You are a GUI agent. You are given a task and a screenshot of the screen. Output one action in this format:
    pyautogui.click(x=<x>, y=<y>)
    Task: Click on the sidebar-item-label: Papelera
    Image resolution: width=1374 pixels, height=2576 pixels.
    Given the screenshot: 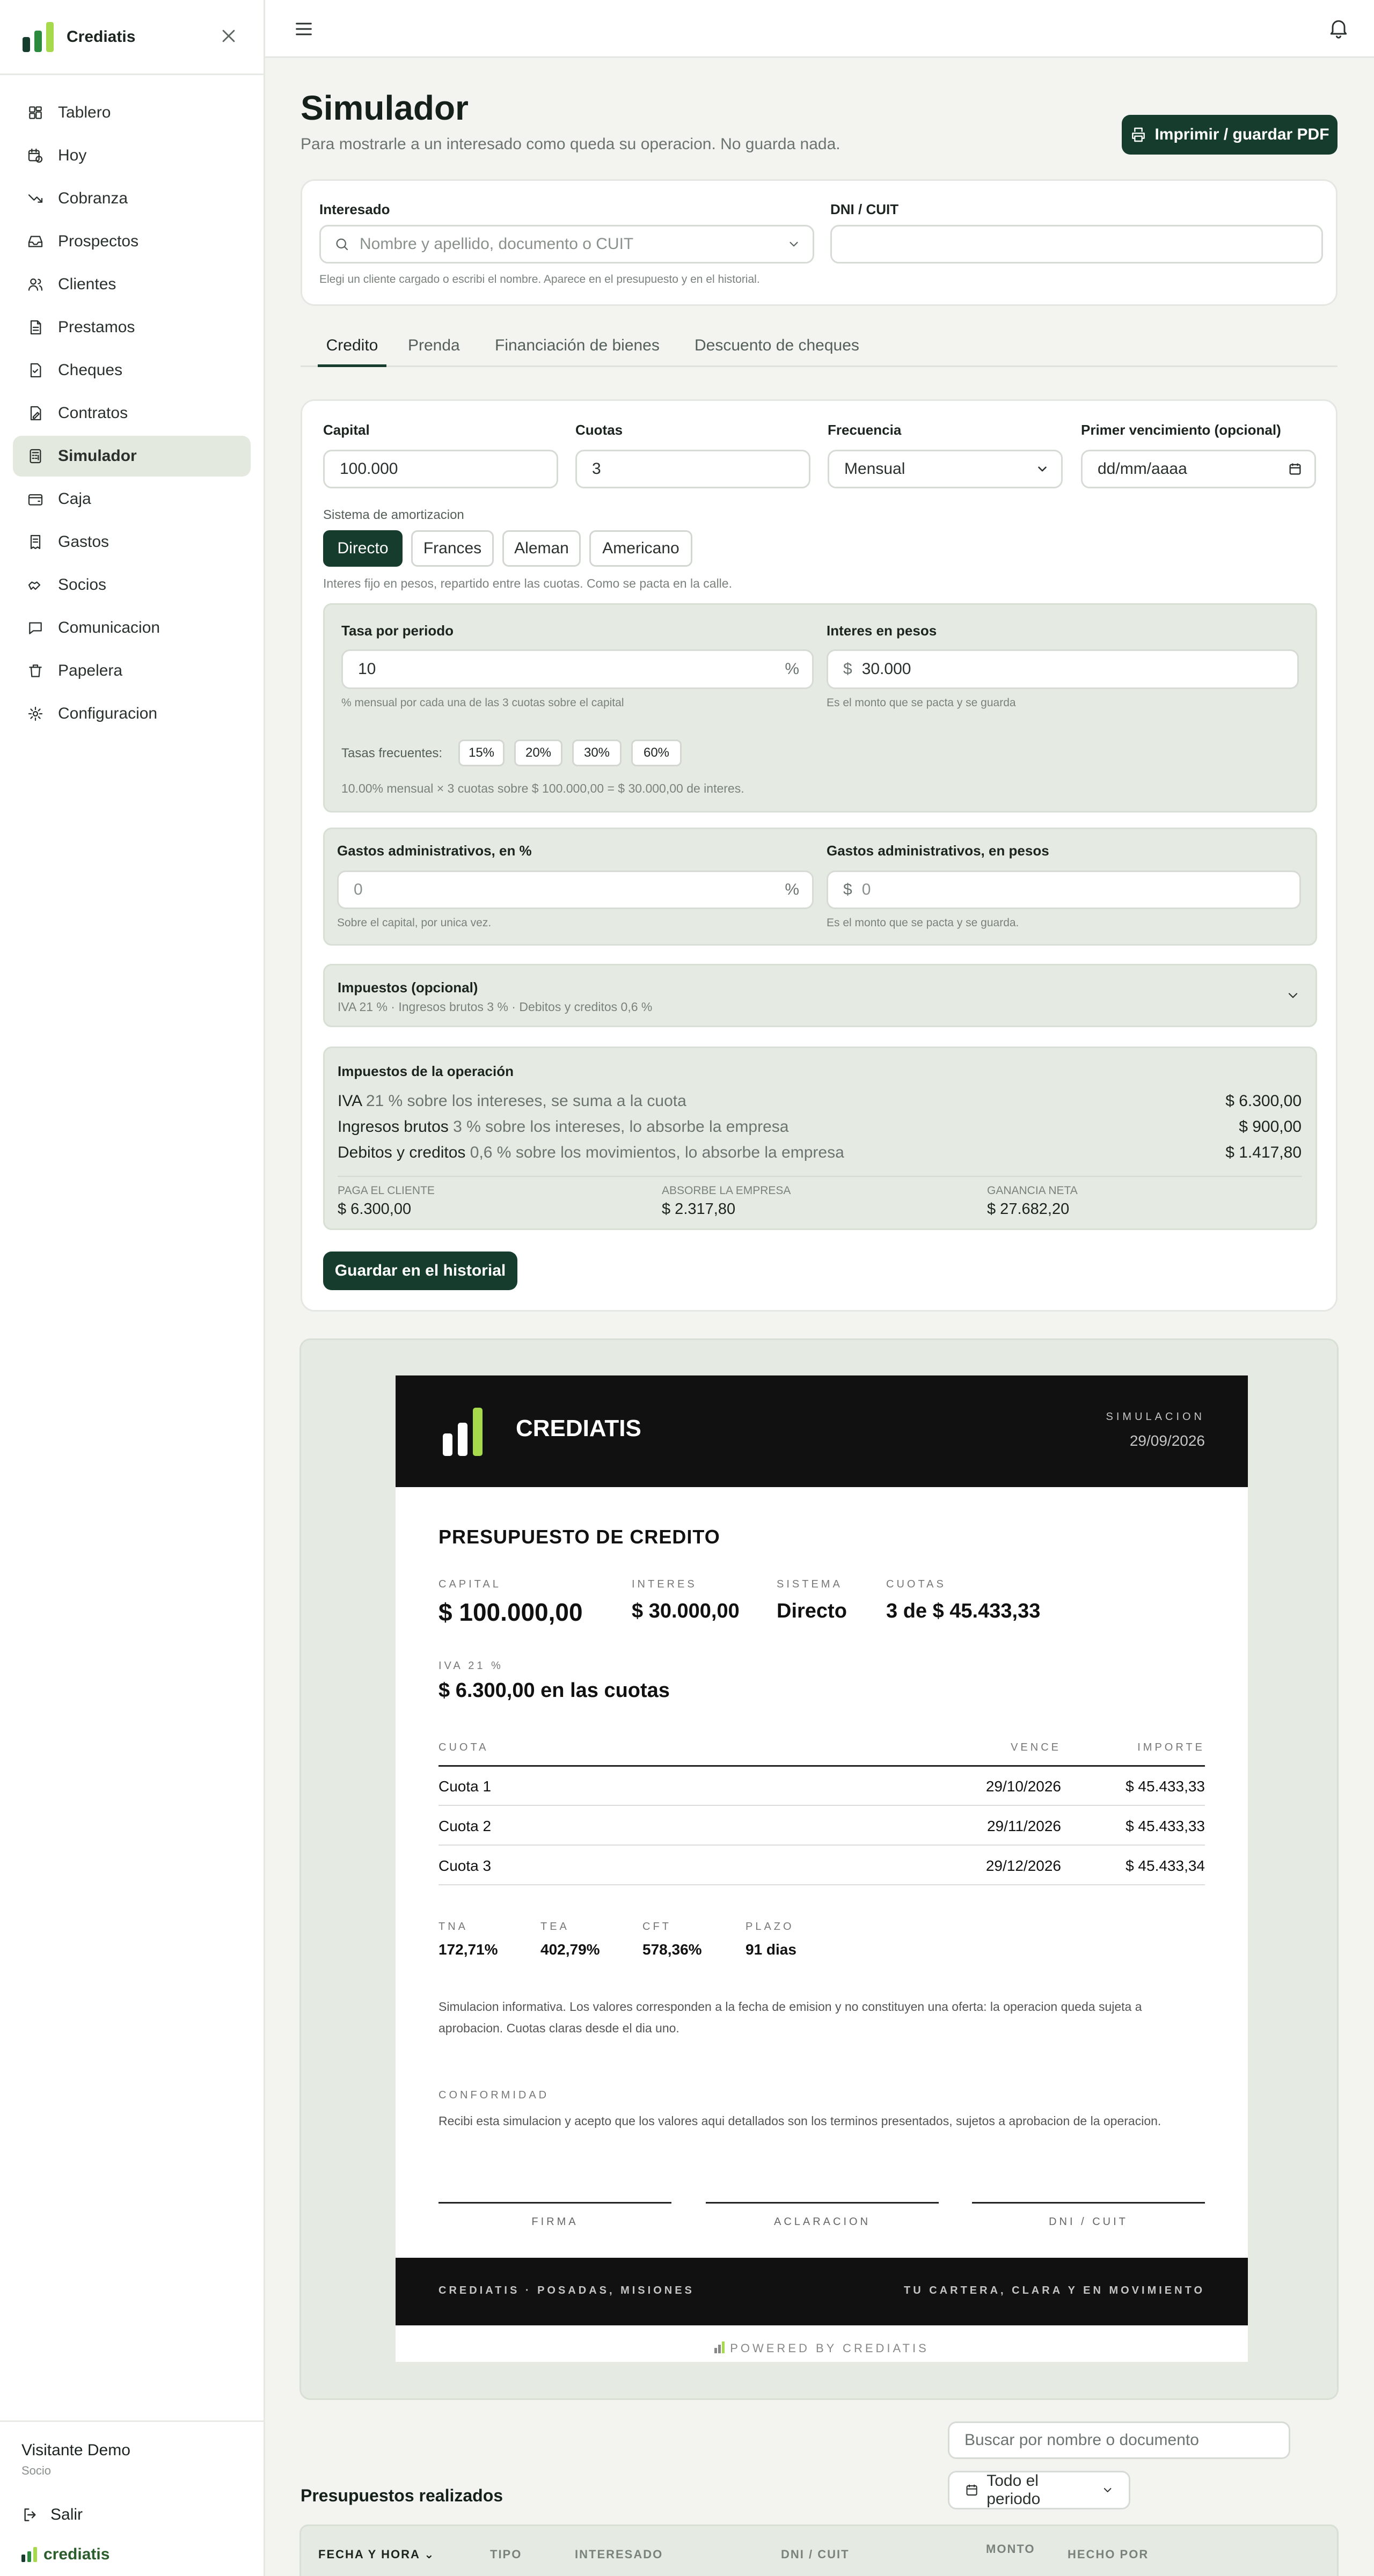 What is the action you would take?
    pyautogui.click(x=90, y=670)
    